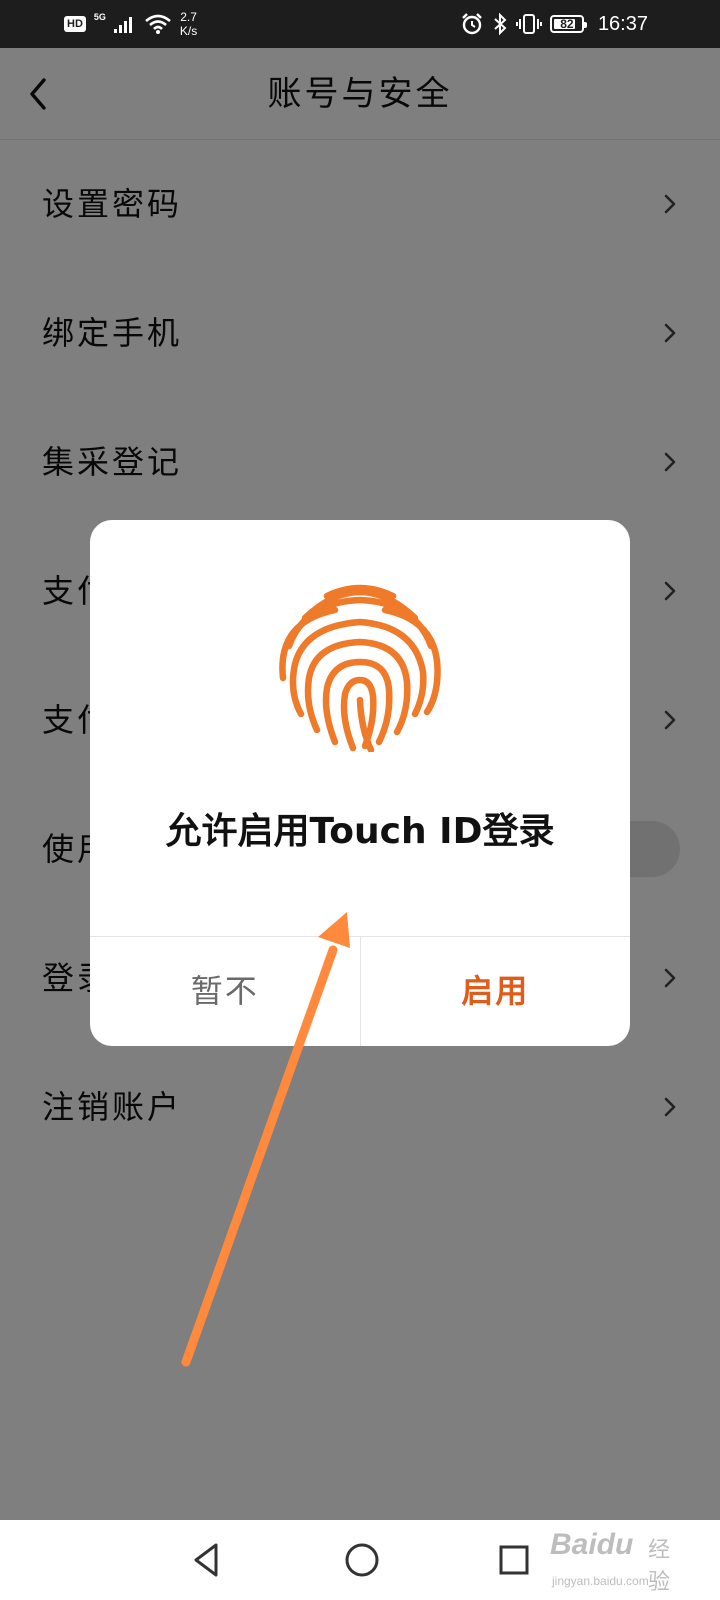 The width and height of the screenshot is (720, 1600). What do you see at coordinates (500, 24) in the screenshot?
I see `bluetooth-icon` at bounding box center [500, 24].